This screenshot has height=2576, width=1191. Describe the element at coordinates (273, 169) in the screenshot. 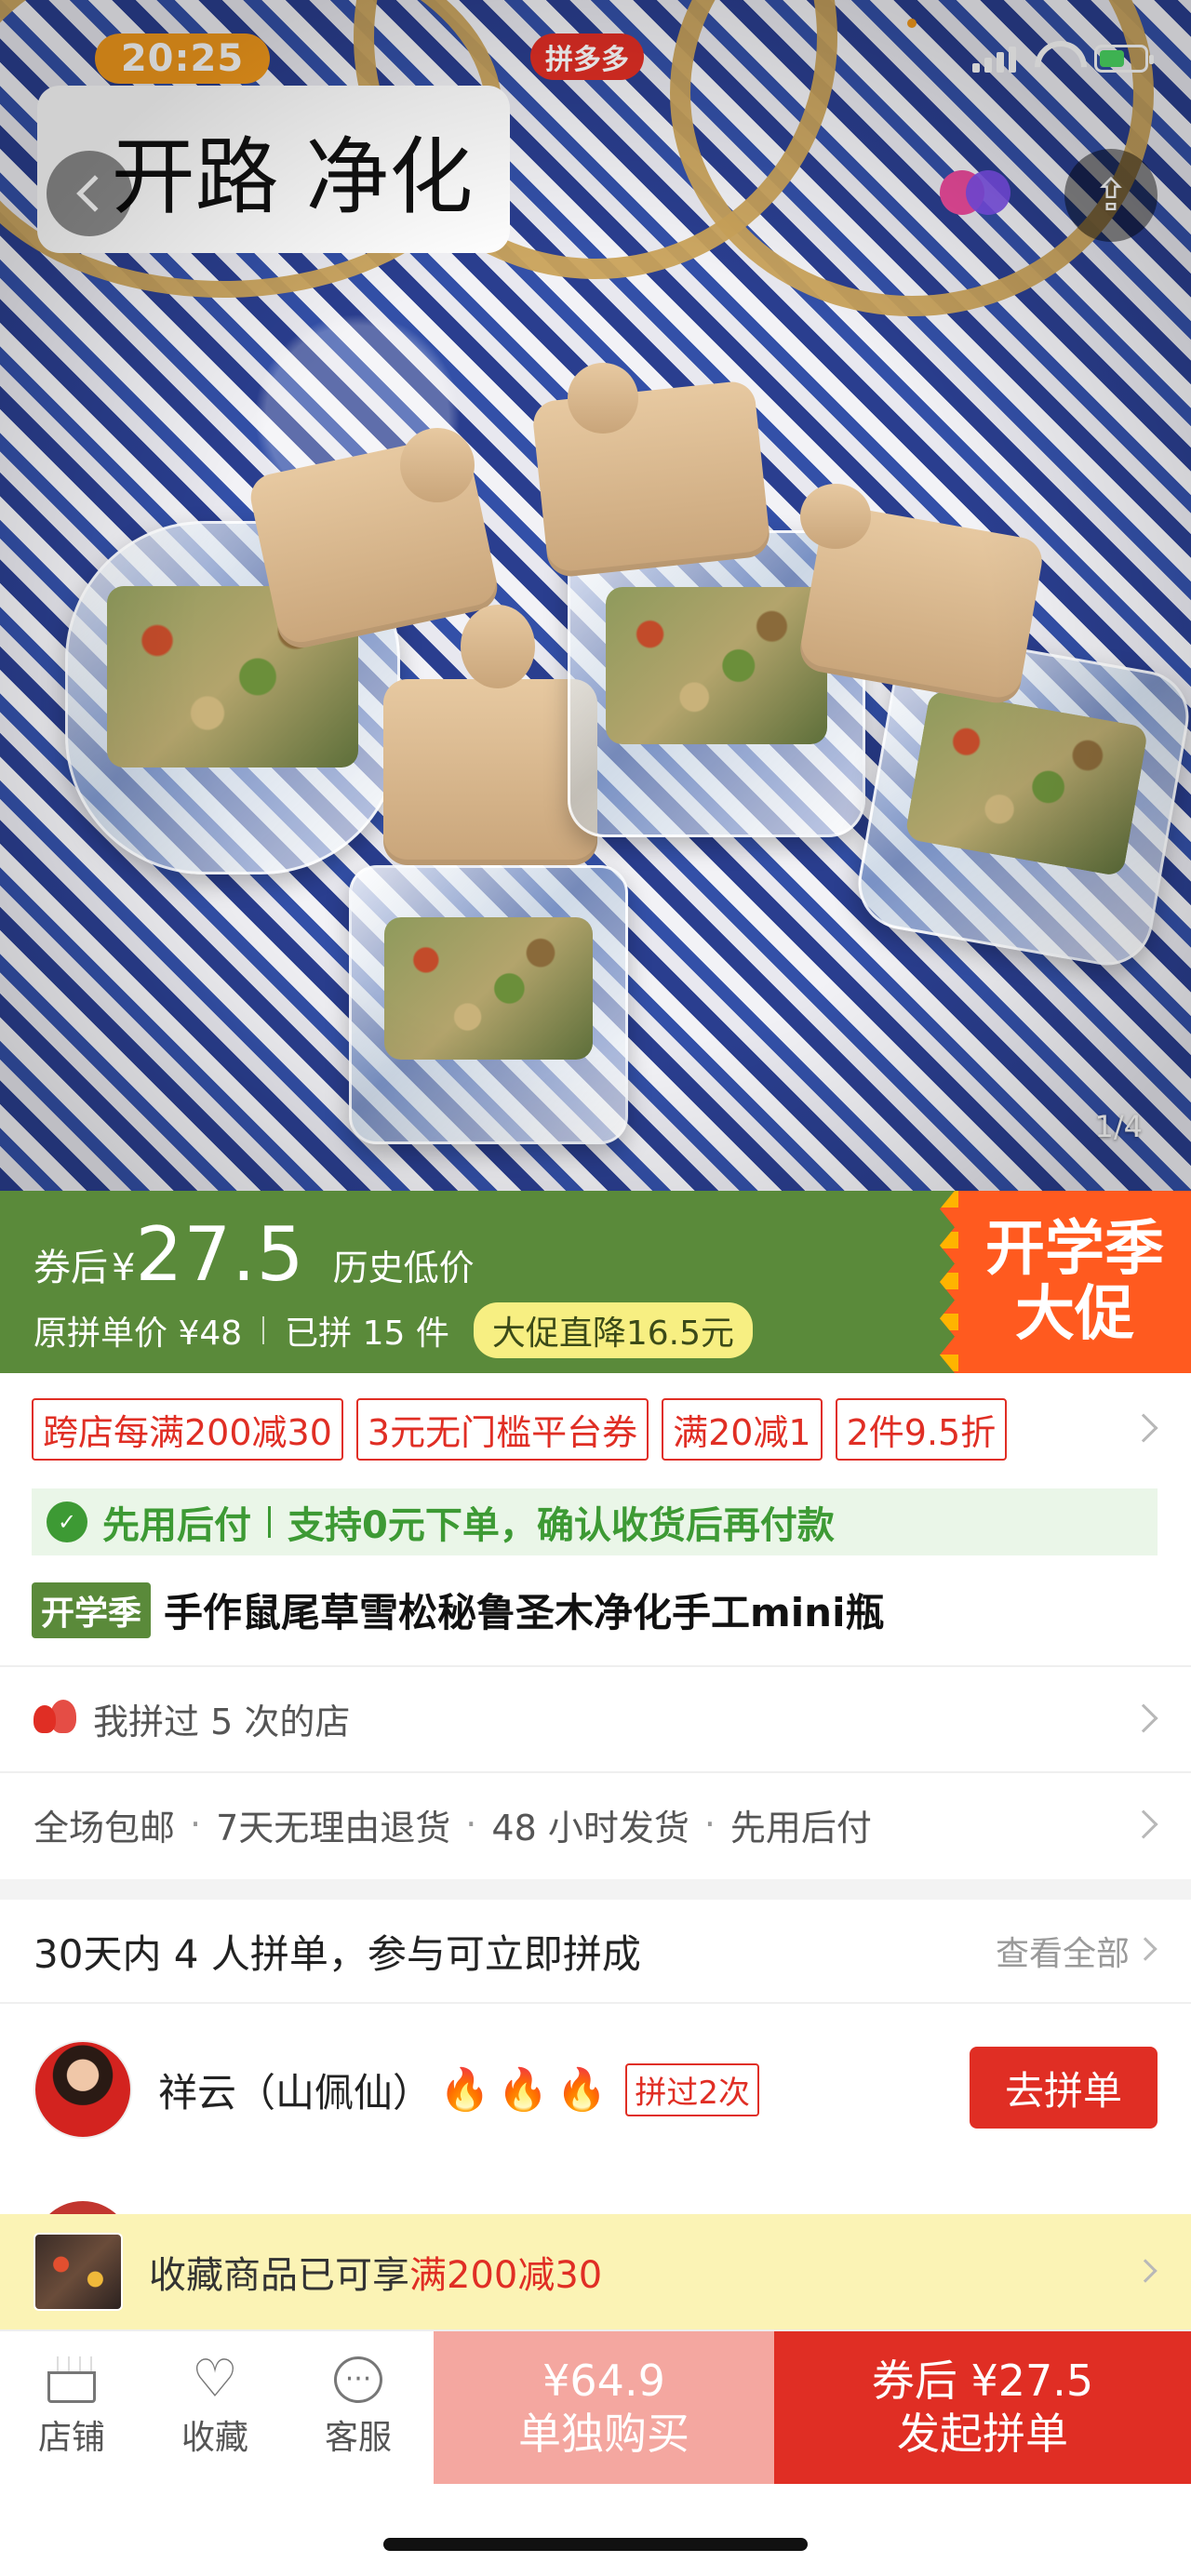

I see `image-overlay-title: 开路 净化` at that location.